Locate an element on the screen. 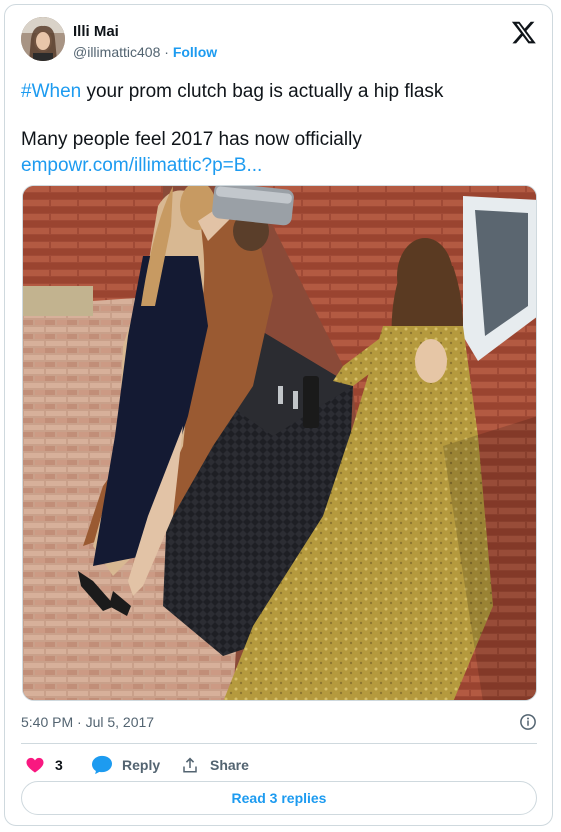 This screenshot has height=832, width=561. tweet-line-2: Many people feel 2017 has now officially is located at coordinates (191, 139).